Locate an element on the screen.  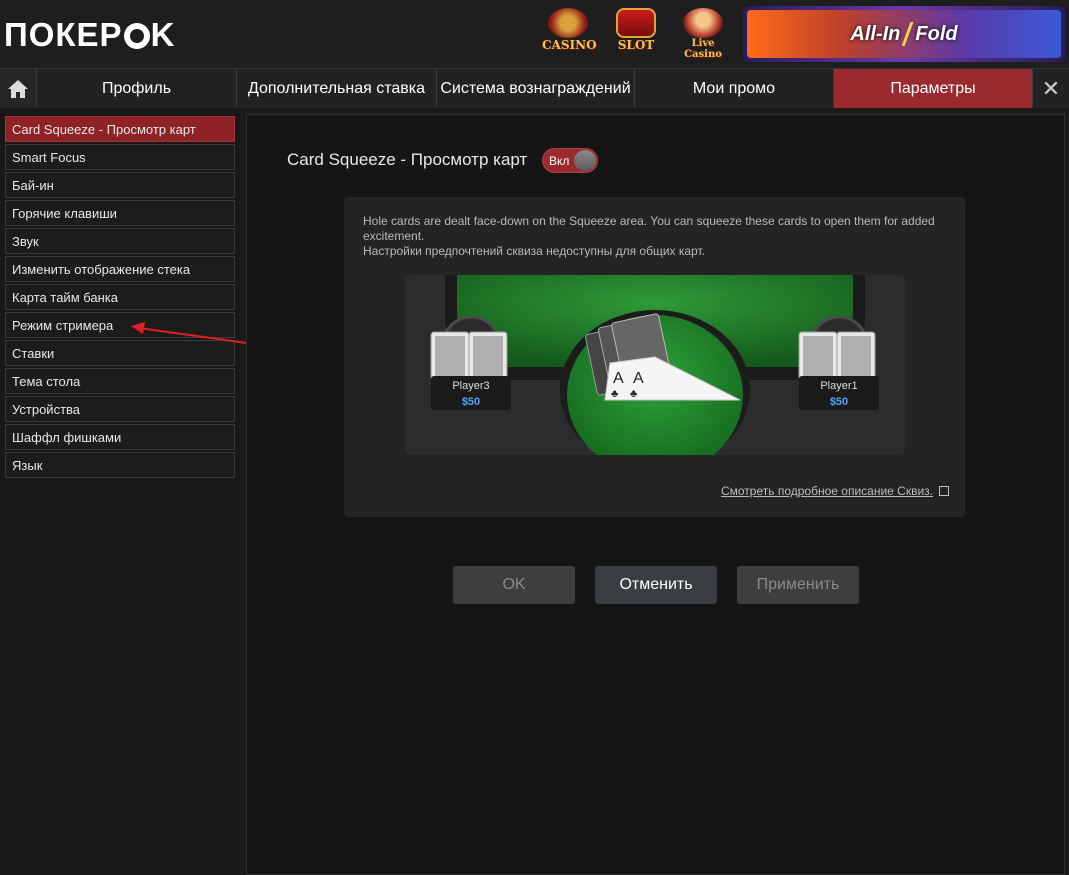
sidebar-item-stack-display: Изменить отображение стека is located at coordinates (120, 269).